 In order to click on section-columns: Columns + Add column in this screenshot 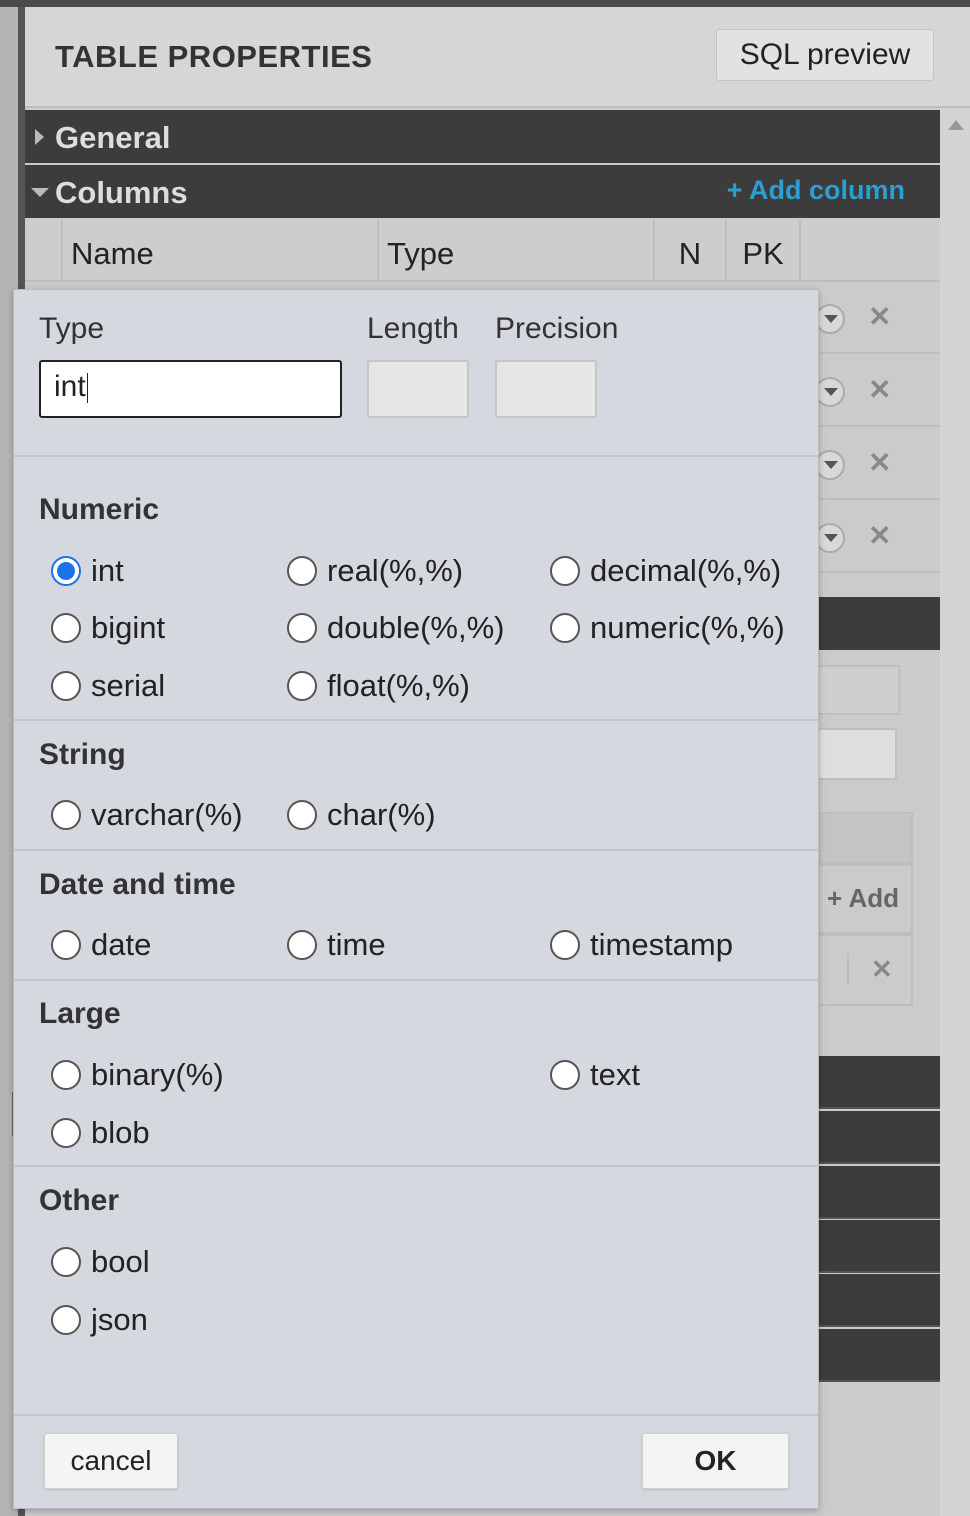, I will do `click(482, 191)`.